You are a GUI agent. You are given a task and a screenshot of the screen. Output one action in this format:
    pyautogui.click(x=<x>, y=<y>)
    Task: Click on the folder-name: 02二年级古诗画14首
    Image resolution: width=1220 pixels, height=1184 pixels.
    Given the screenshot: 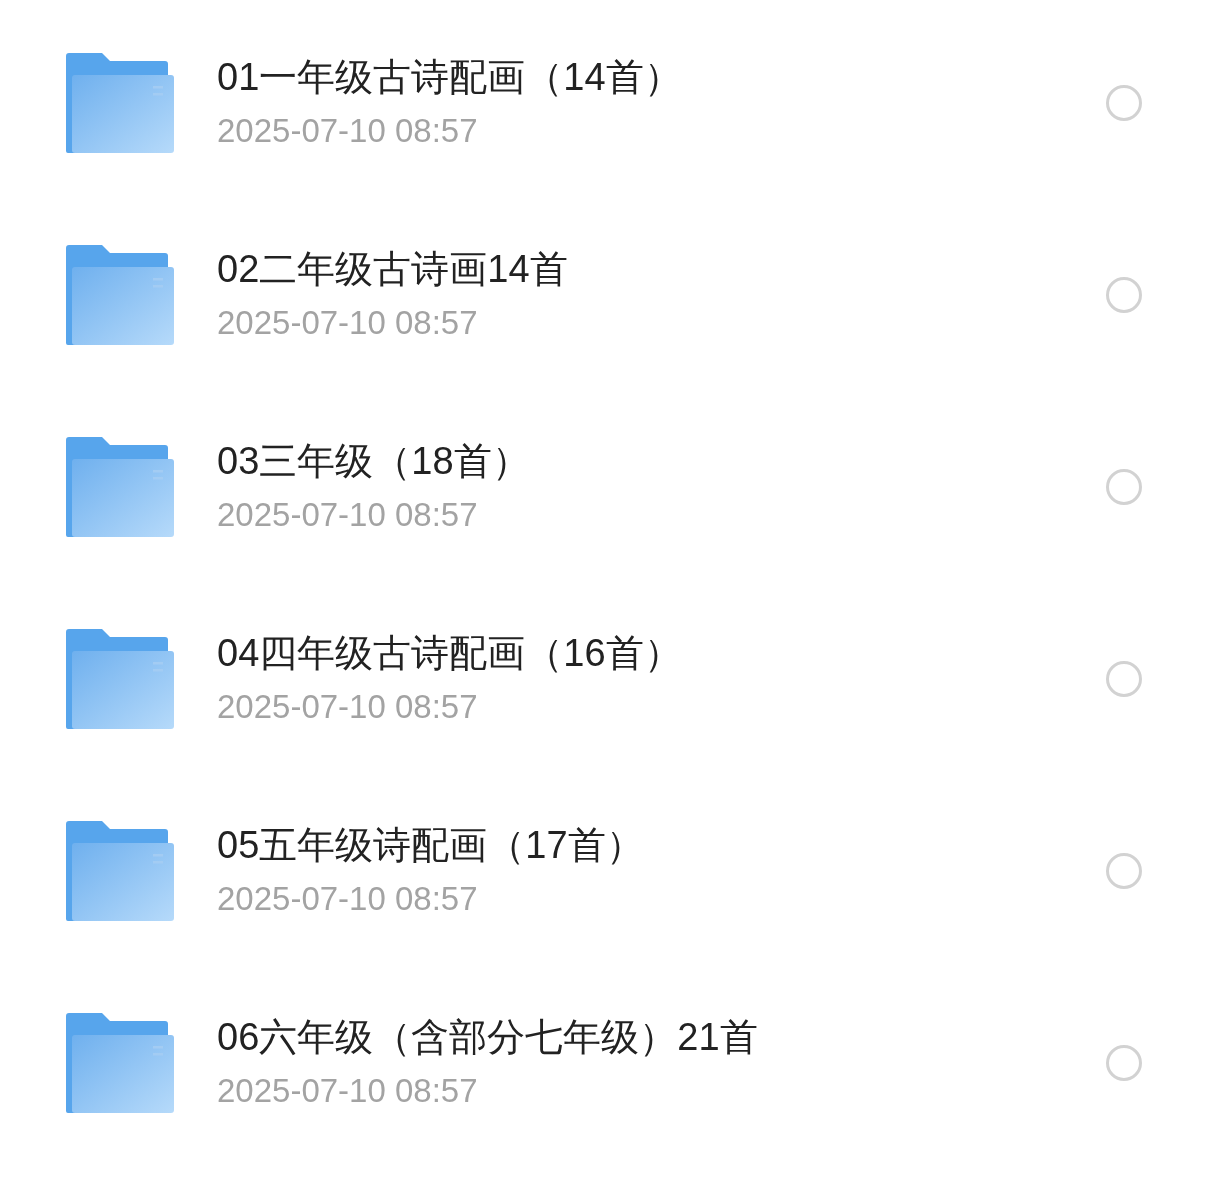 What is the action you would take?
    pyautogui.click(x=393, y=269)
    